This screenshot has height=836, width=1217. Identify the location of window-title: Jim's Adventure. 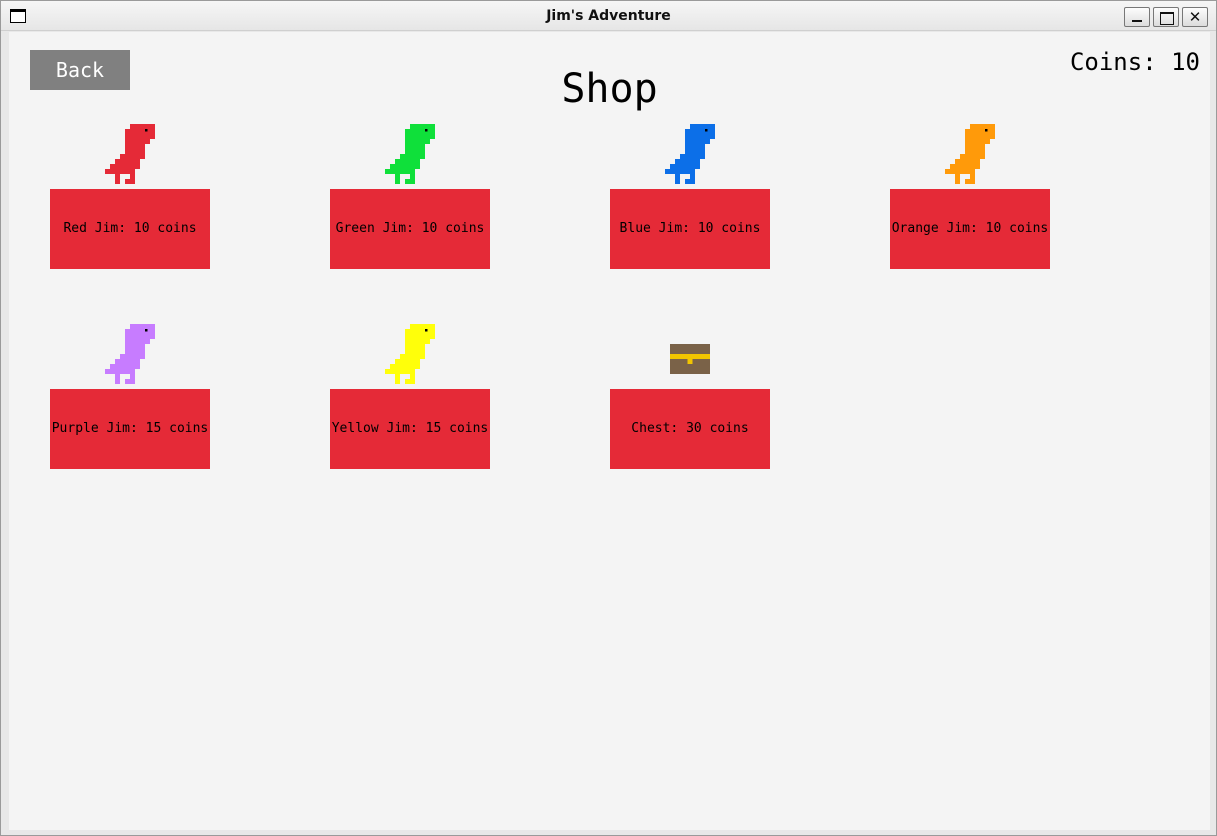
(608, 16).